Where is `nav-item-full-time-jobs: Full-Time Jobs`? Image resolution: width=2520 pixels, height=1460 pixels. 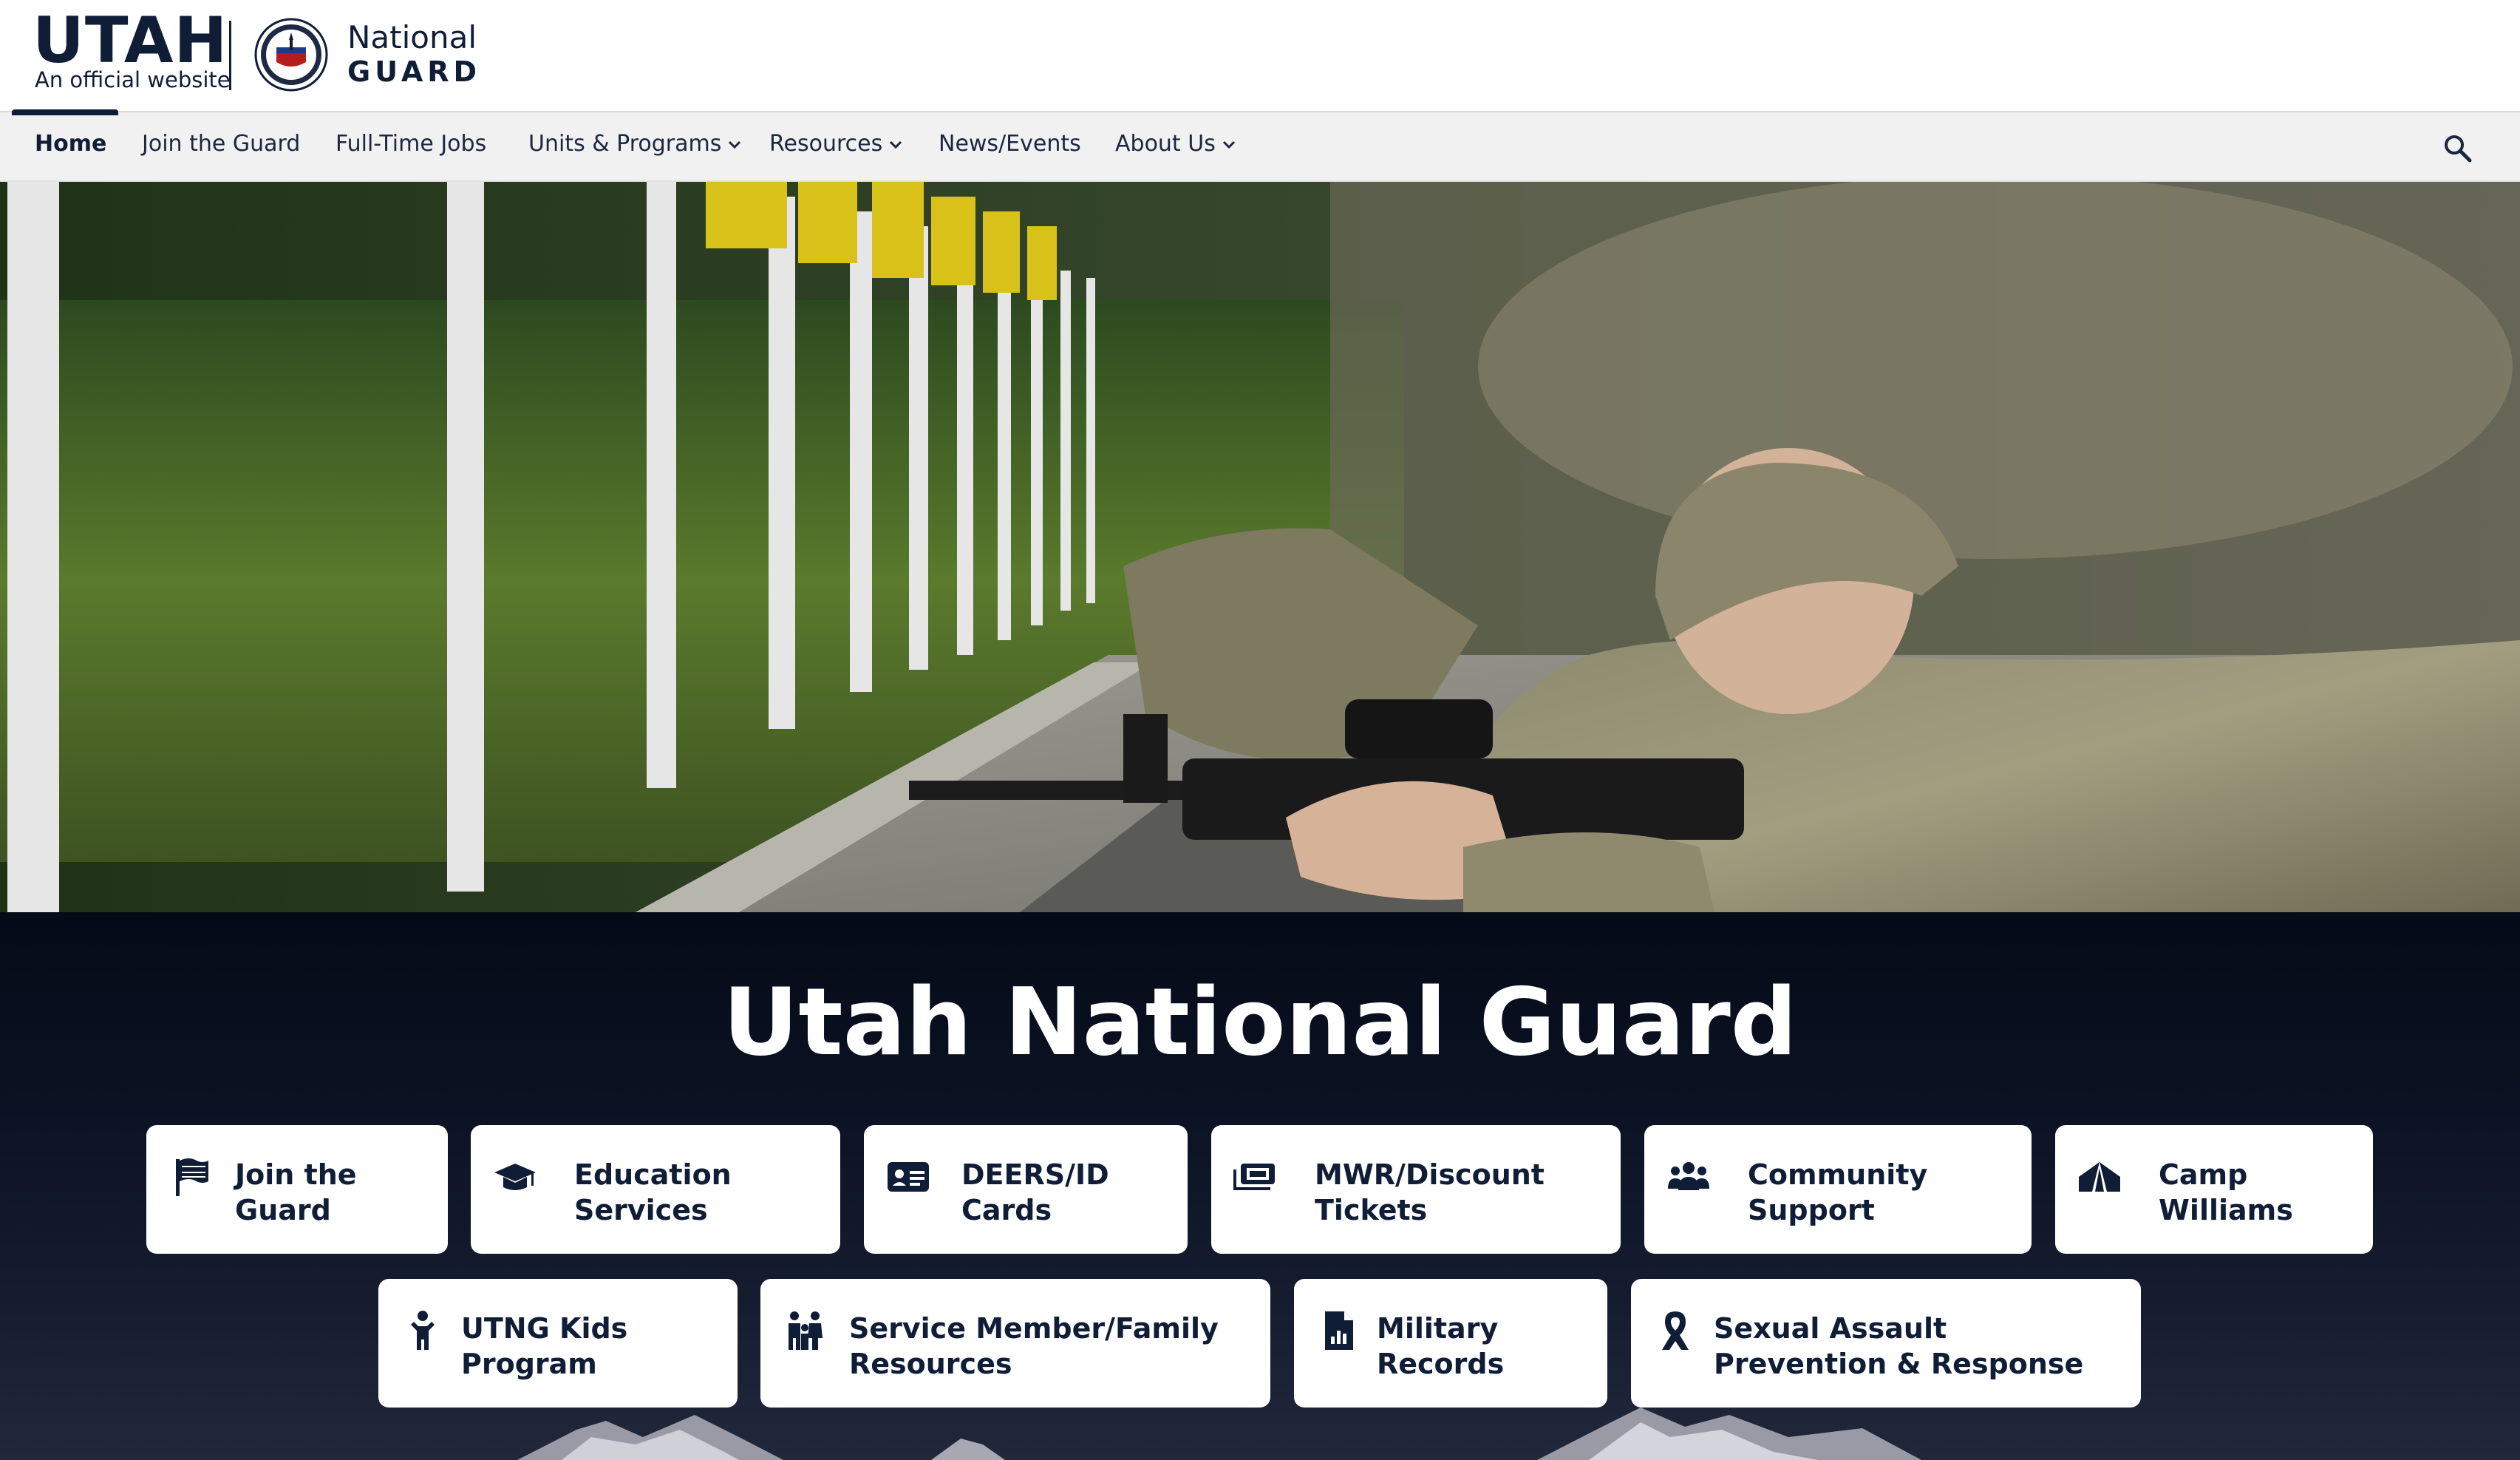
nav-item-full-time-jobs: Full-Time Jobs is located at coordinates (411, 144).